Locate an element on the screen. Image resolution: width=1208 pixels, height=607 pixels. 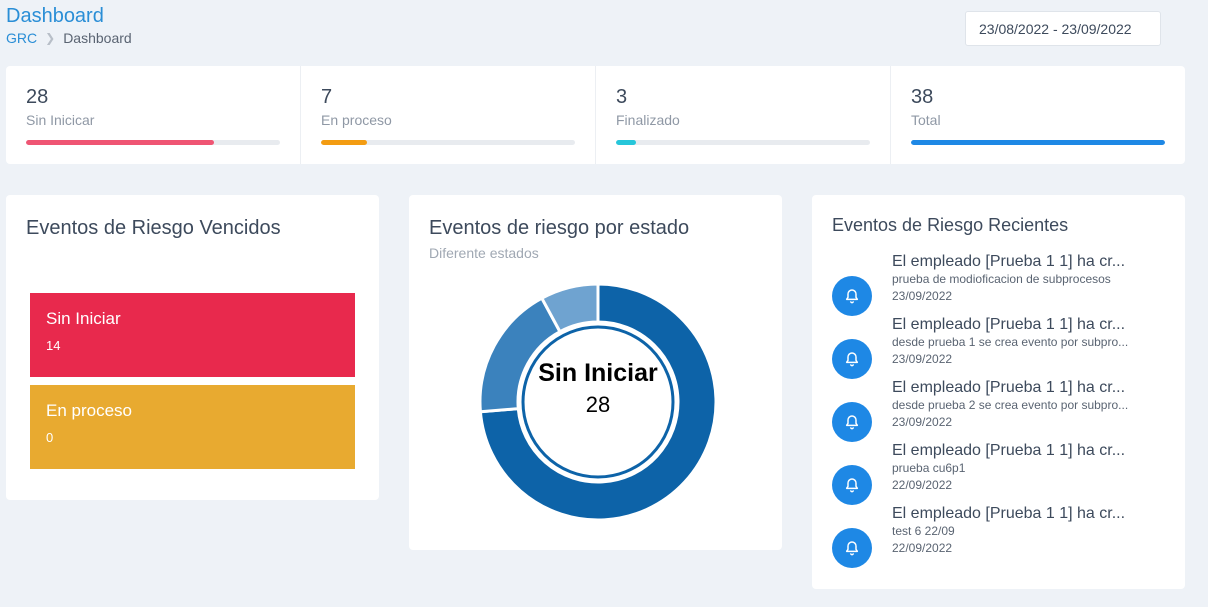
vencido-box-sin-iniciar: Sin Iniciar 14 is located at coordinates (192, 335).